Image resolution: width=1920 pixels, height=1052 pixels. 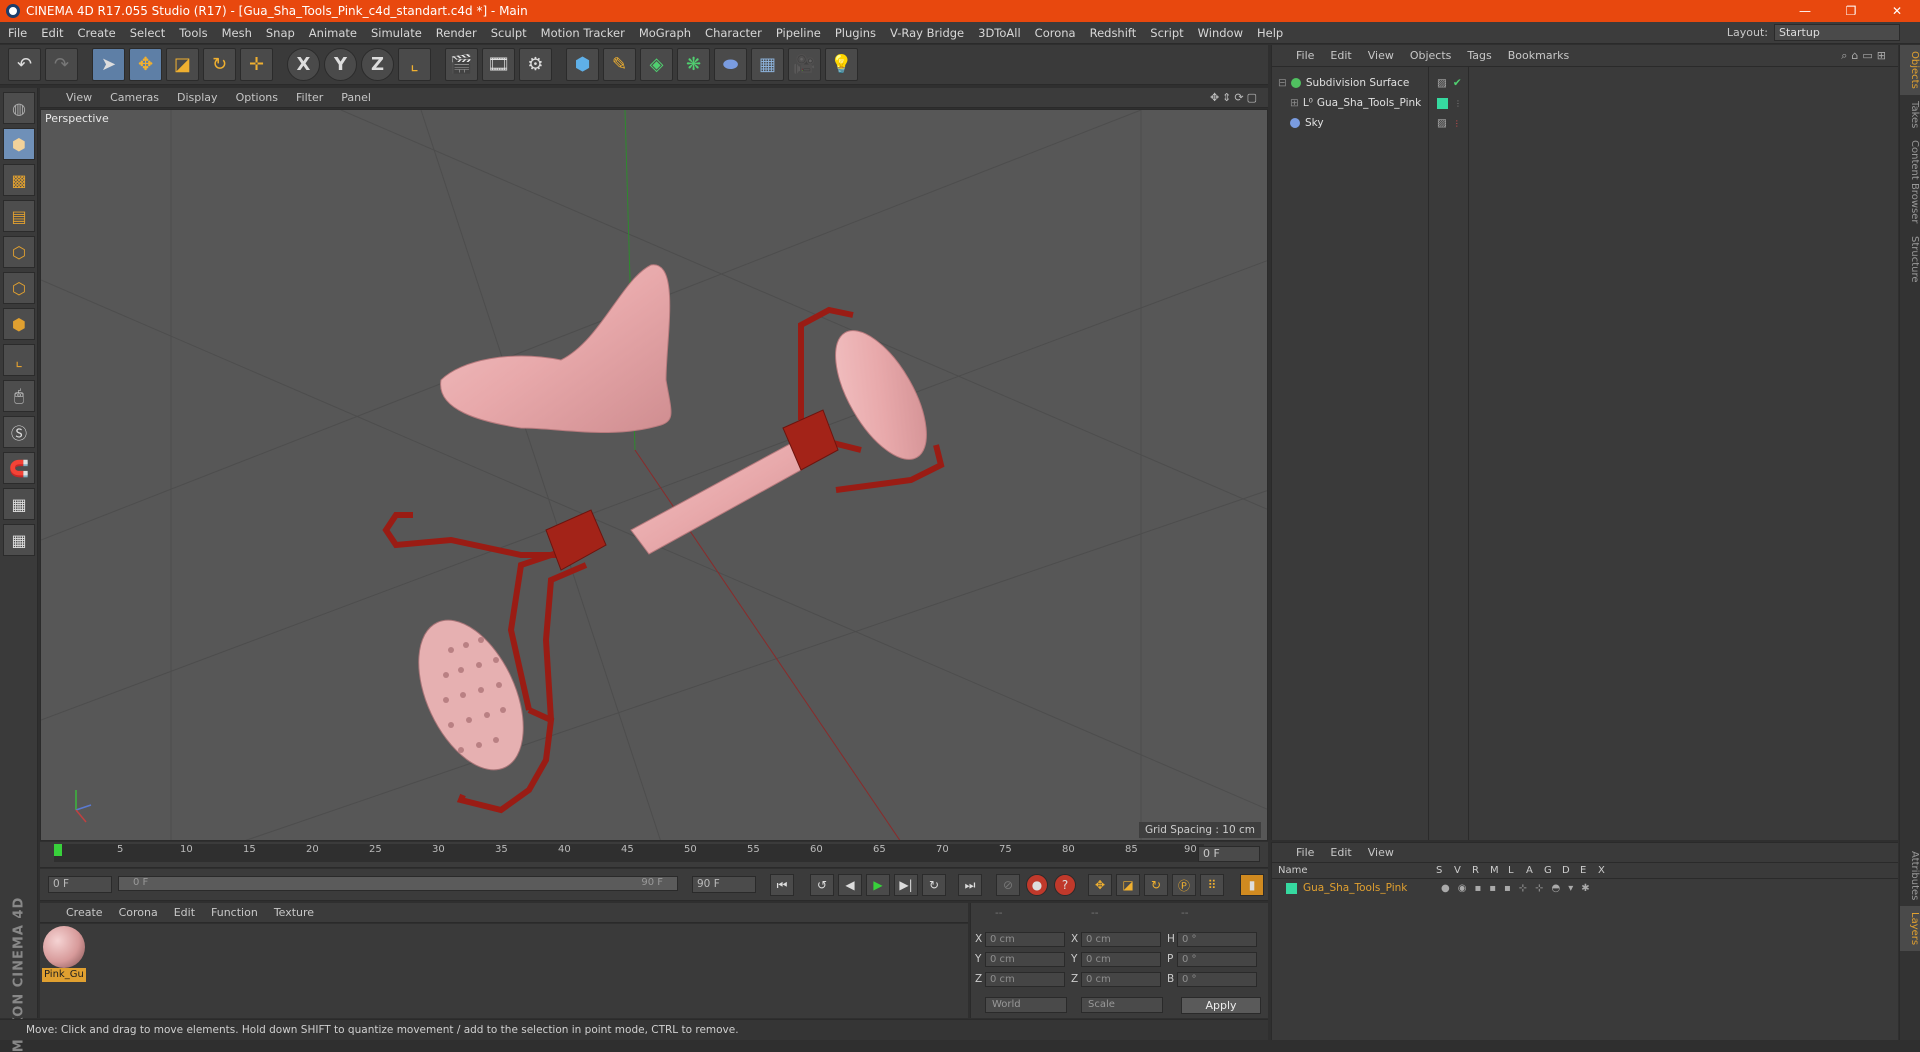 I want to click on snapping-icon: 🧲, so click(x=19, y=468).